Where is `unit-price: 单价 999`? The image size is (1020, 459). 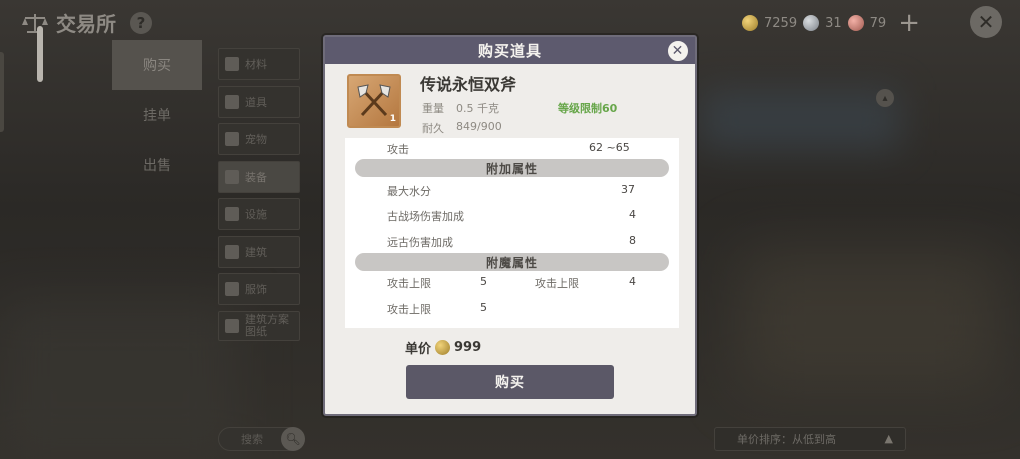 unit-price: 单价 999 is located at coordinates (443, 348).